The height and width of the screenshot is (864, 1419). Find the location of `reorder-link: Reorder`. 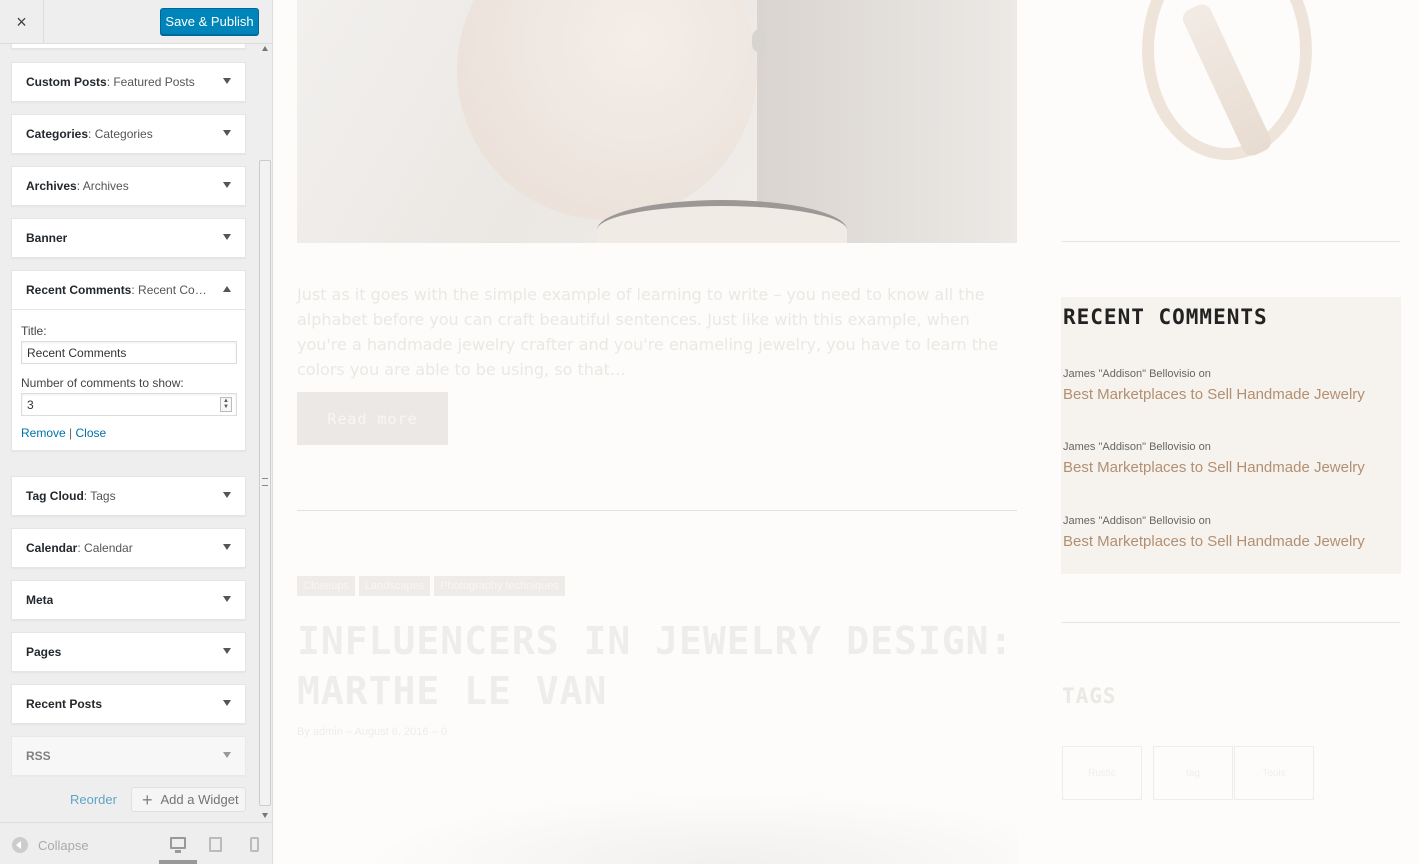

reorder-link: Reorder is located at coordinates (93, 799).